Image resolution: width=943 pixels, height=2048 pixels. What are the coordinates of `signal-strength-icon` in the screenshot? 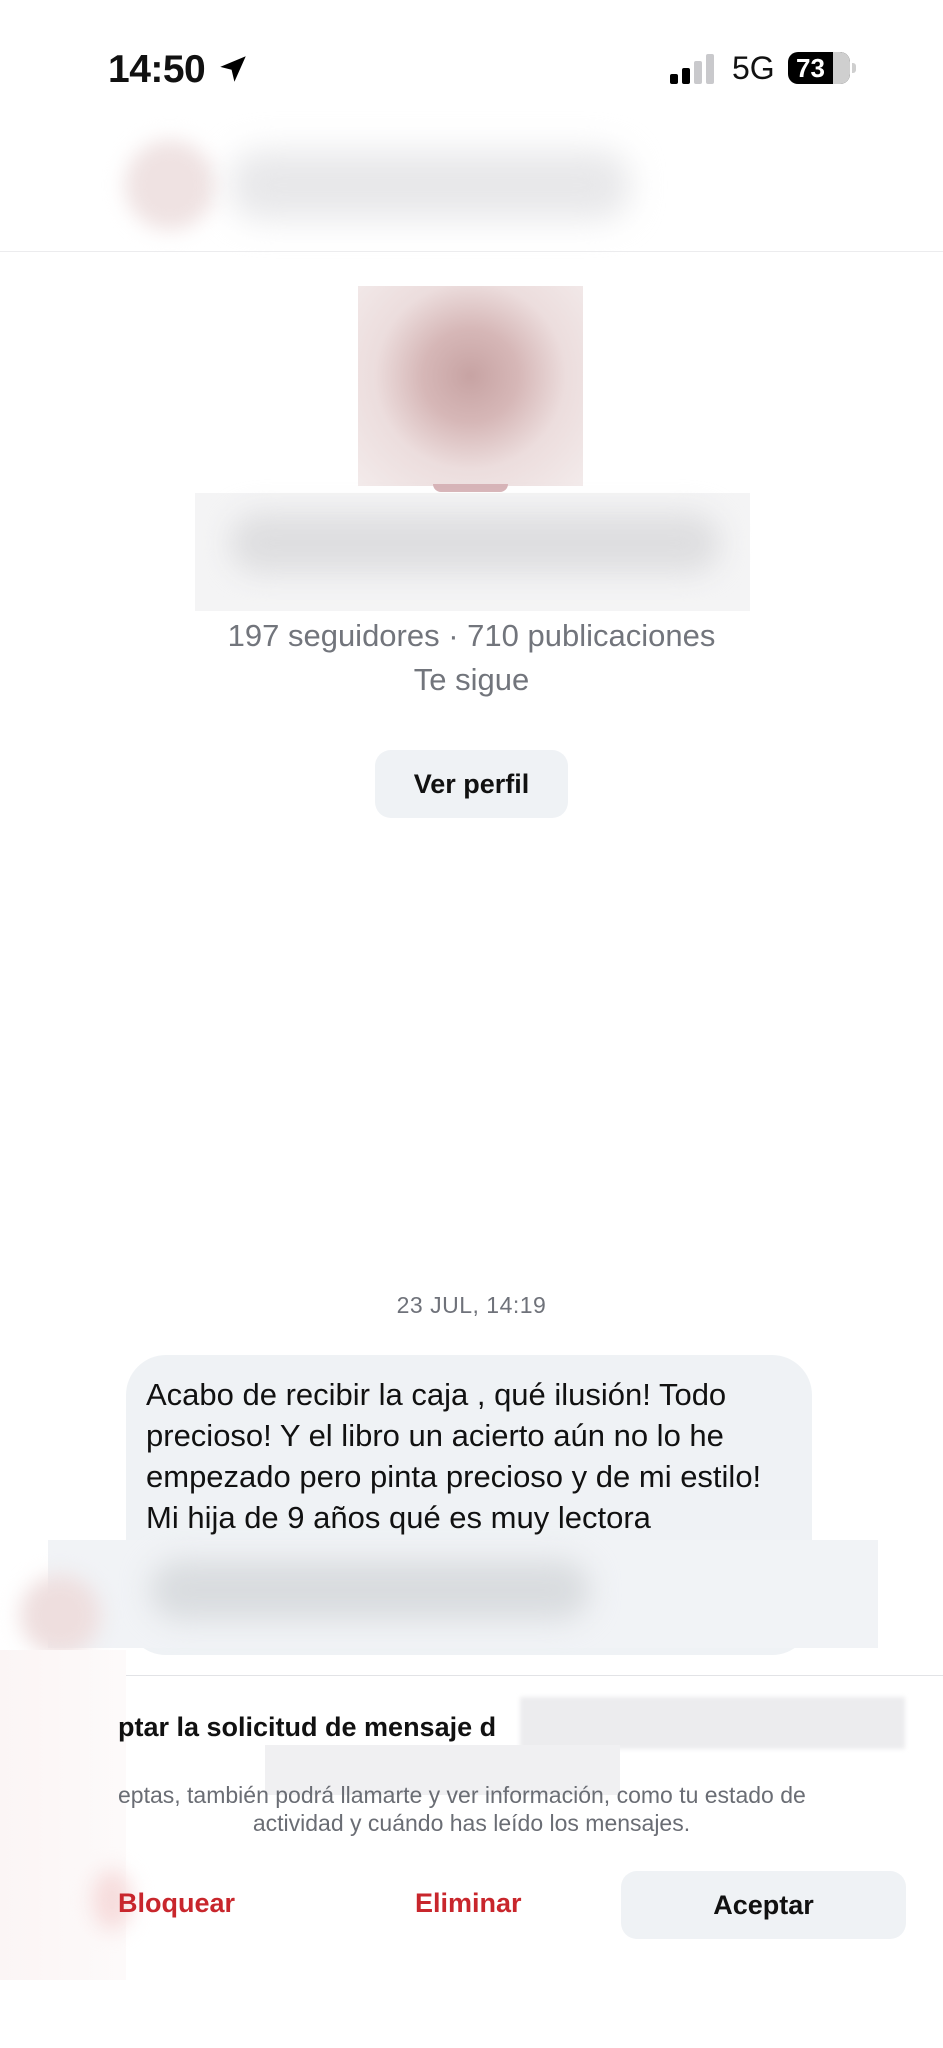 It's located at (692, 69).